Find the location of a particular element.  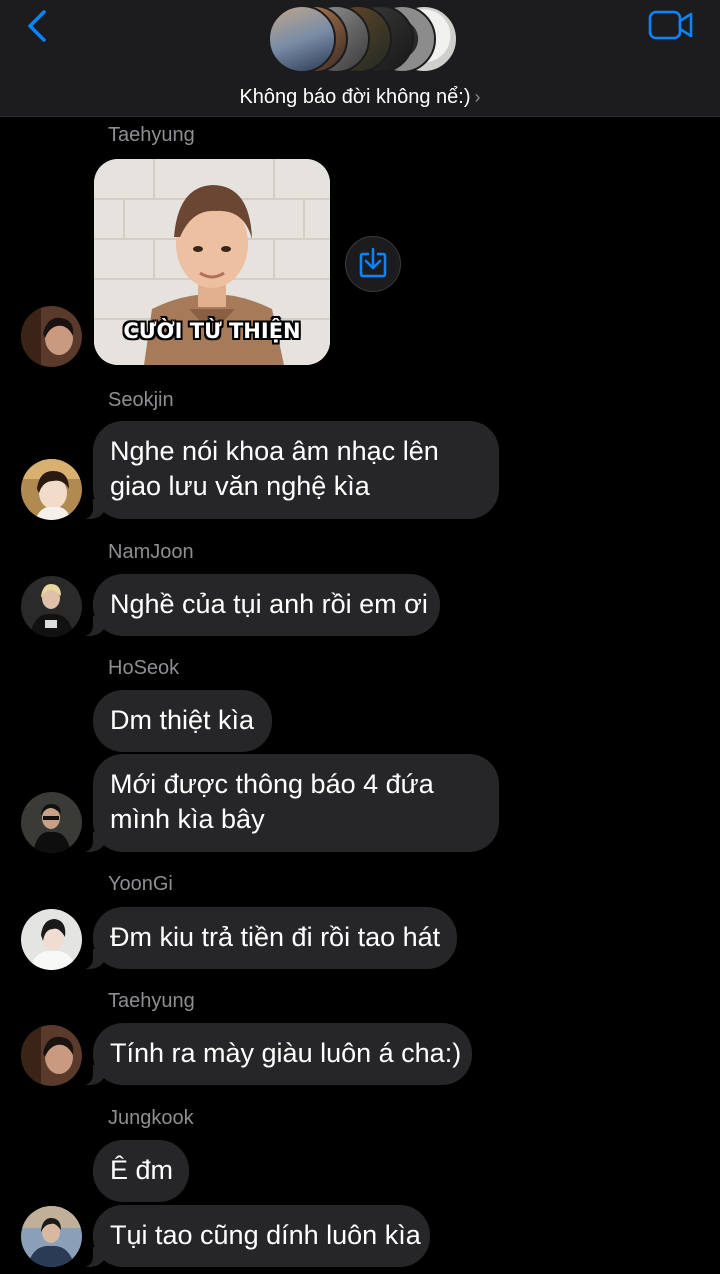

chevron-left-icon is located at coordinates (37, 26).